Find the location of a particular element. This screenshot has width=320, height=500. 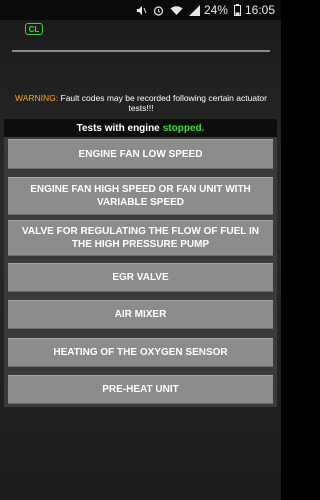

test-button-egr-valve: EGR VALVE is located at coordinates (140, 277).